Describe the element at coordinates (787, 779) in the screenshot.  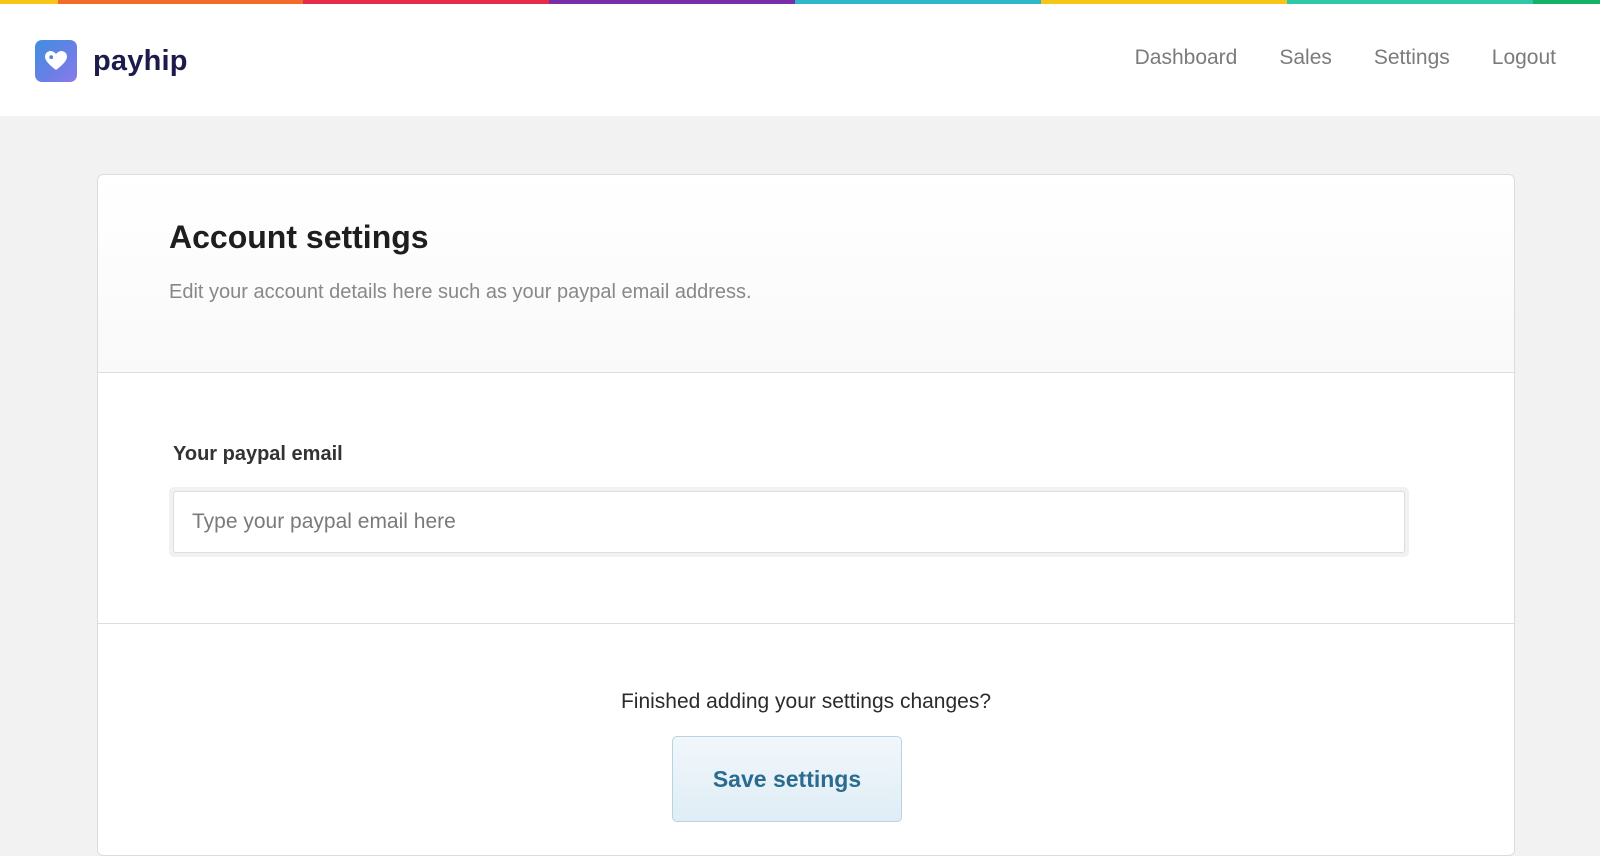
I see `save-settings-button: Save settings` at that location.